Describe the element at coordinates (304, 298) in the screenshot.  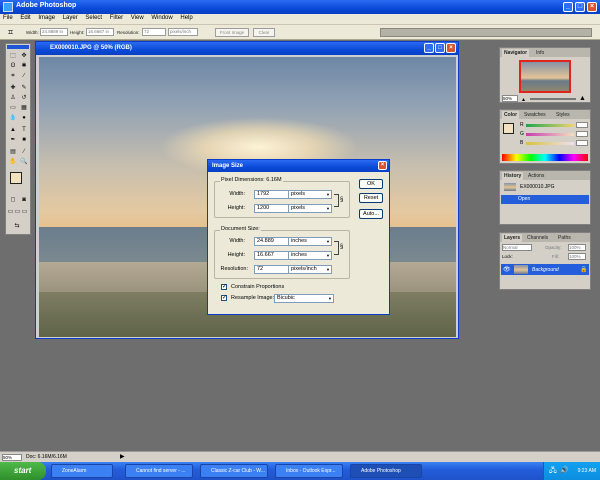
I see `resample-method-select: Bicubic` at that location.